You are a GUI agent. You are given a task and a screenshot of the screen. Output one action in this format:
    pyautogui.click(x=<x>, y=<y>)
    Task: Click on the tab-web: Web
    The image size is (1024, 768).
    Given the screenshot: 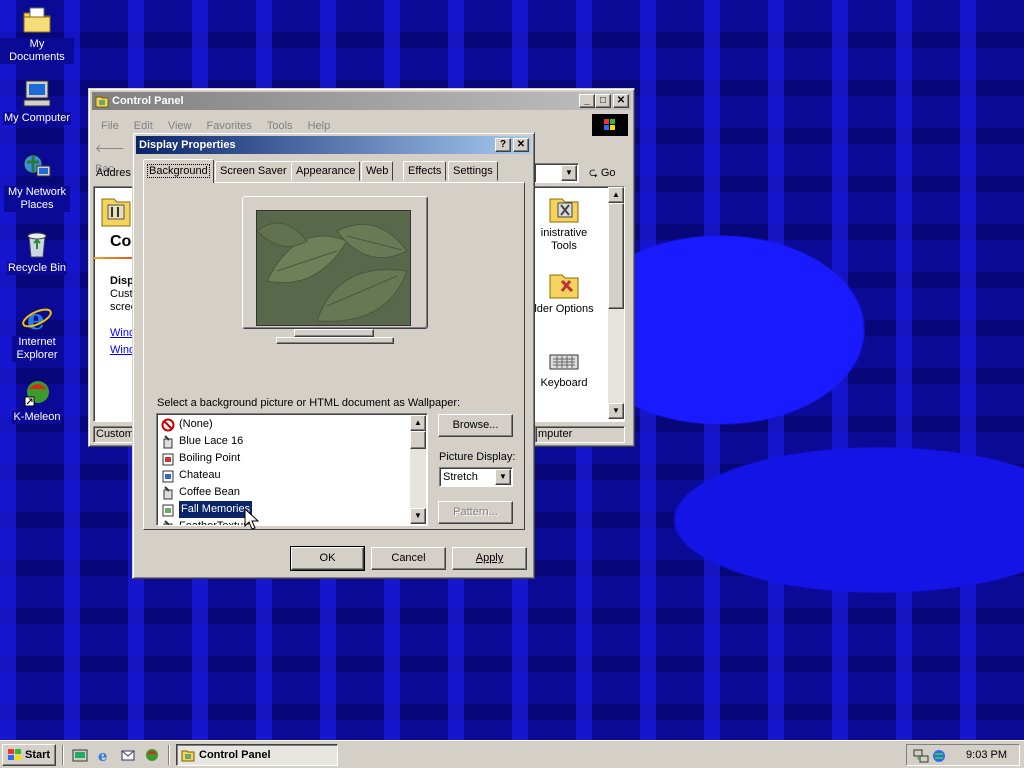 What is the action you would take?
    pyautogui.click(x=377, y=171)
    